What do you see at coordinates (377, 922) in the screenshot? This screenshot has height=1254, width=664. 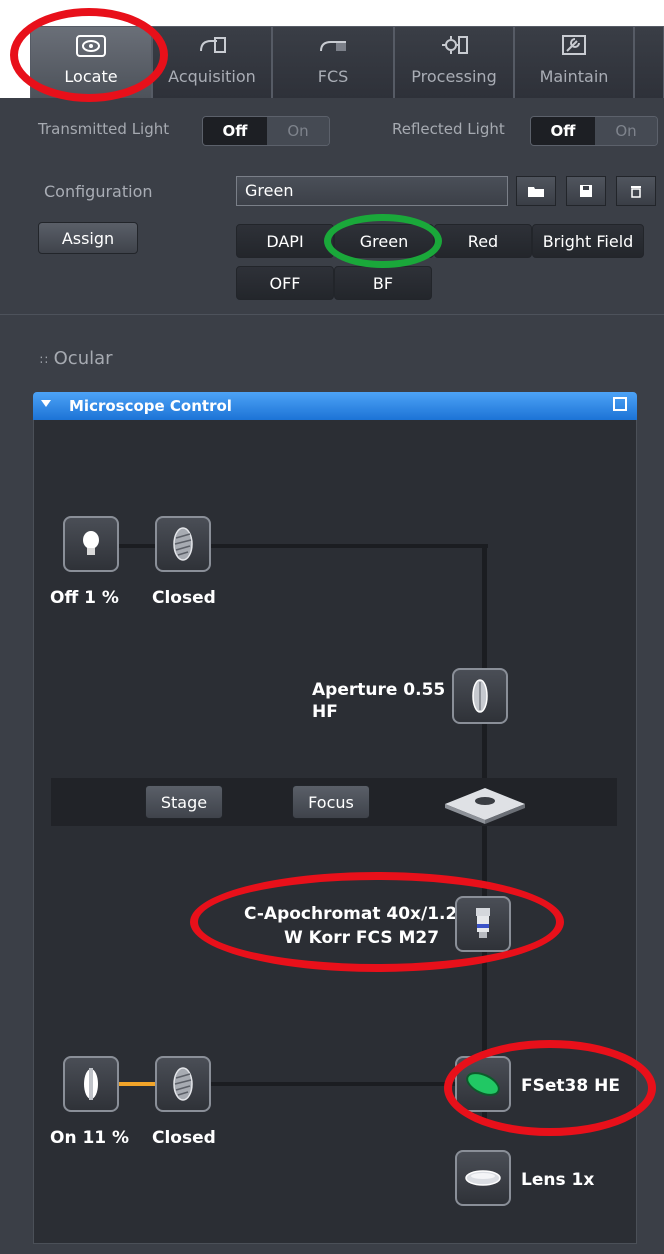 I see `red-annotation-objective` at bounding box center [377, 922].